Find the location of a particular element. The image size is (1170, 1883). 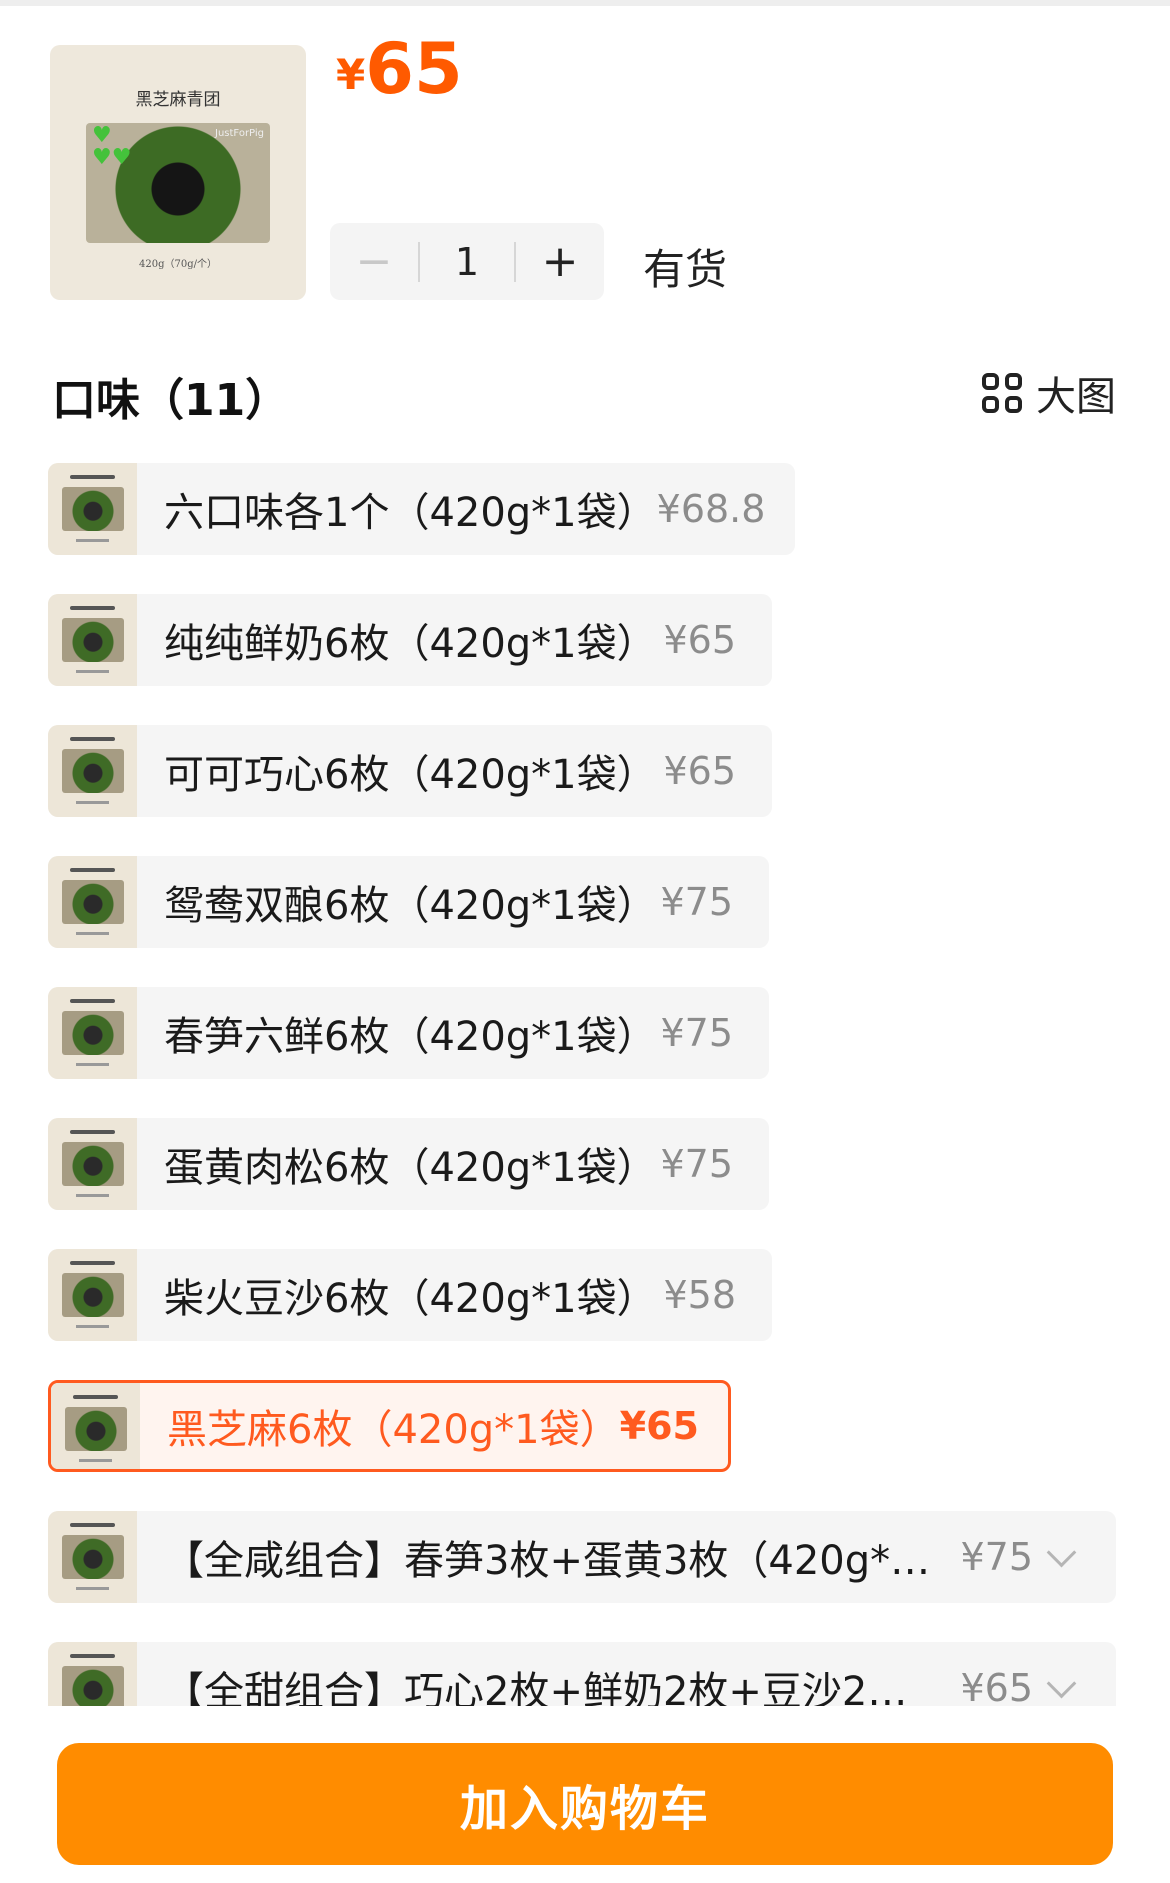

flavor-option: 可可巧心6枚（420g*1袋） ¥65 is located at coordinates (410, 771).